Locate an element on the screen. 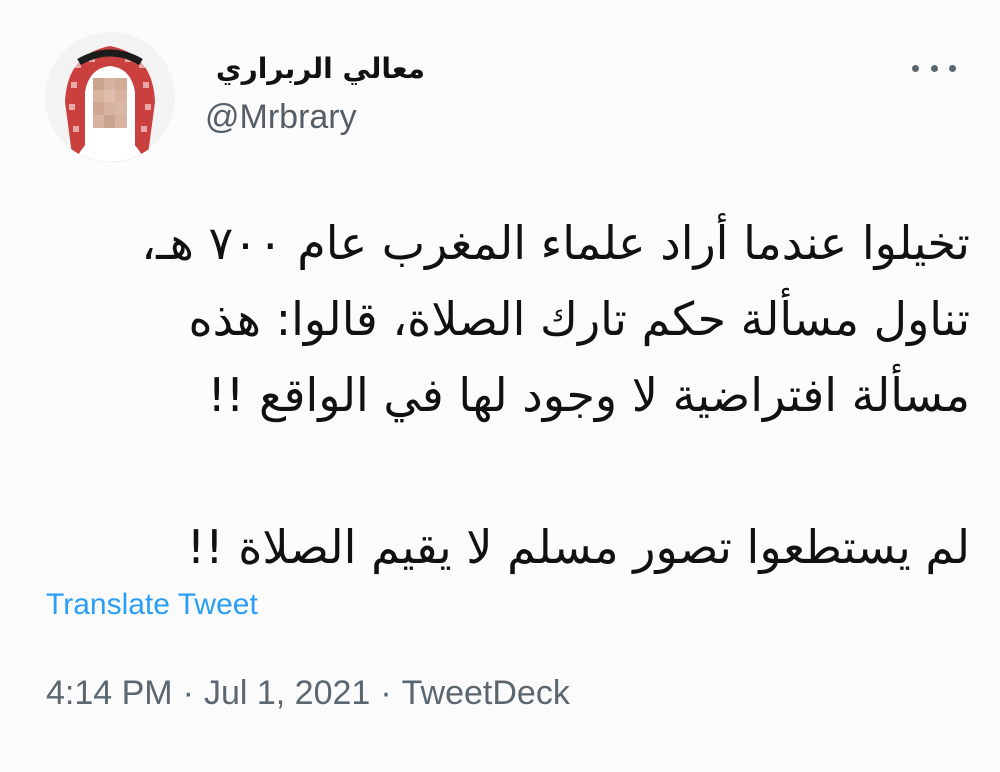  translate-tweet-link: Translate Tweet is located at coordinates (152, 605).